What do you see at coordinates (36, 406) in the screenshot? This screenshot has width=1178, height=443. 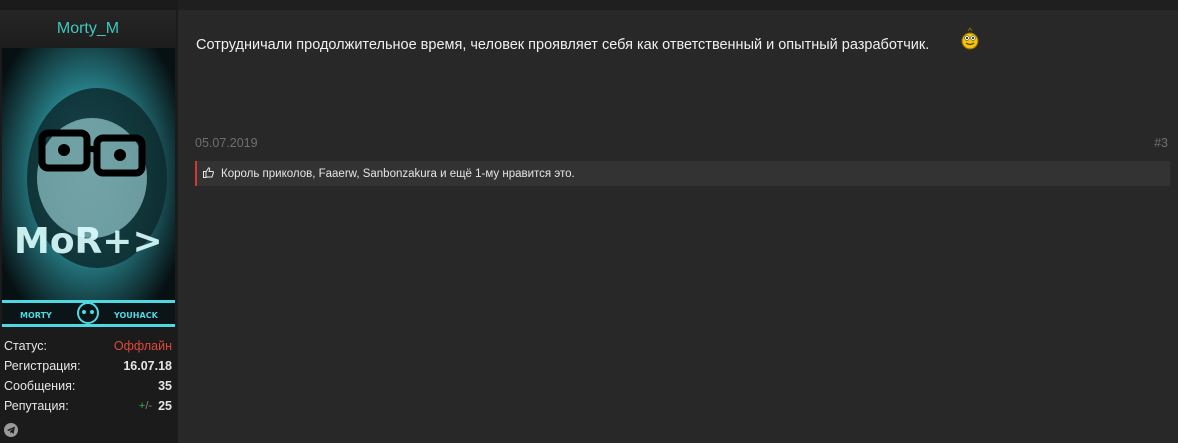 I see `stat-label: Репутация:` at bounding box center [36, 406].